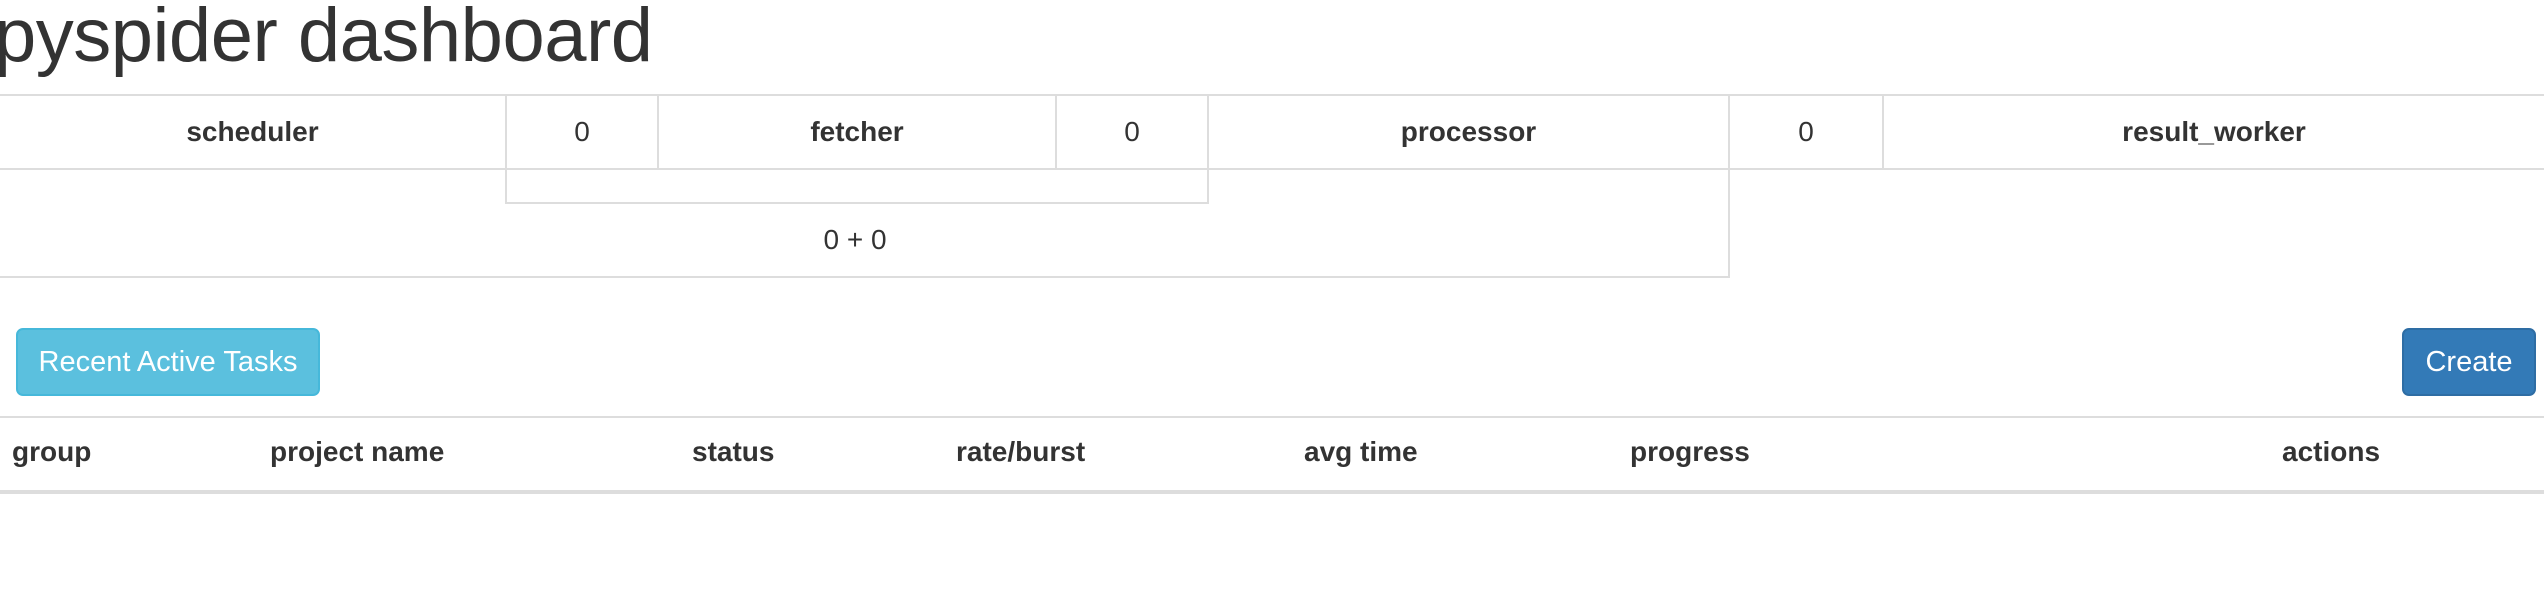 This screenshot has width=2544, height=602. I want to click on column-header-rate-burst: rate/burst, so click(1021, 451).